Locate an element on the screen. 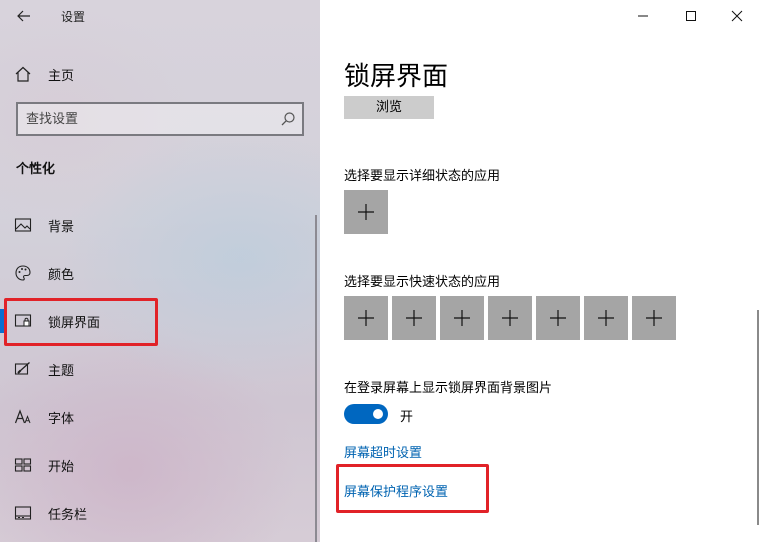 Image resolution: width=761 pixels, height=542 pixels. close-icon is located at coordinates (737, 16).